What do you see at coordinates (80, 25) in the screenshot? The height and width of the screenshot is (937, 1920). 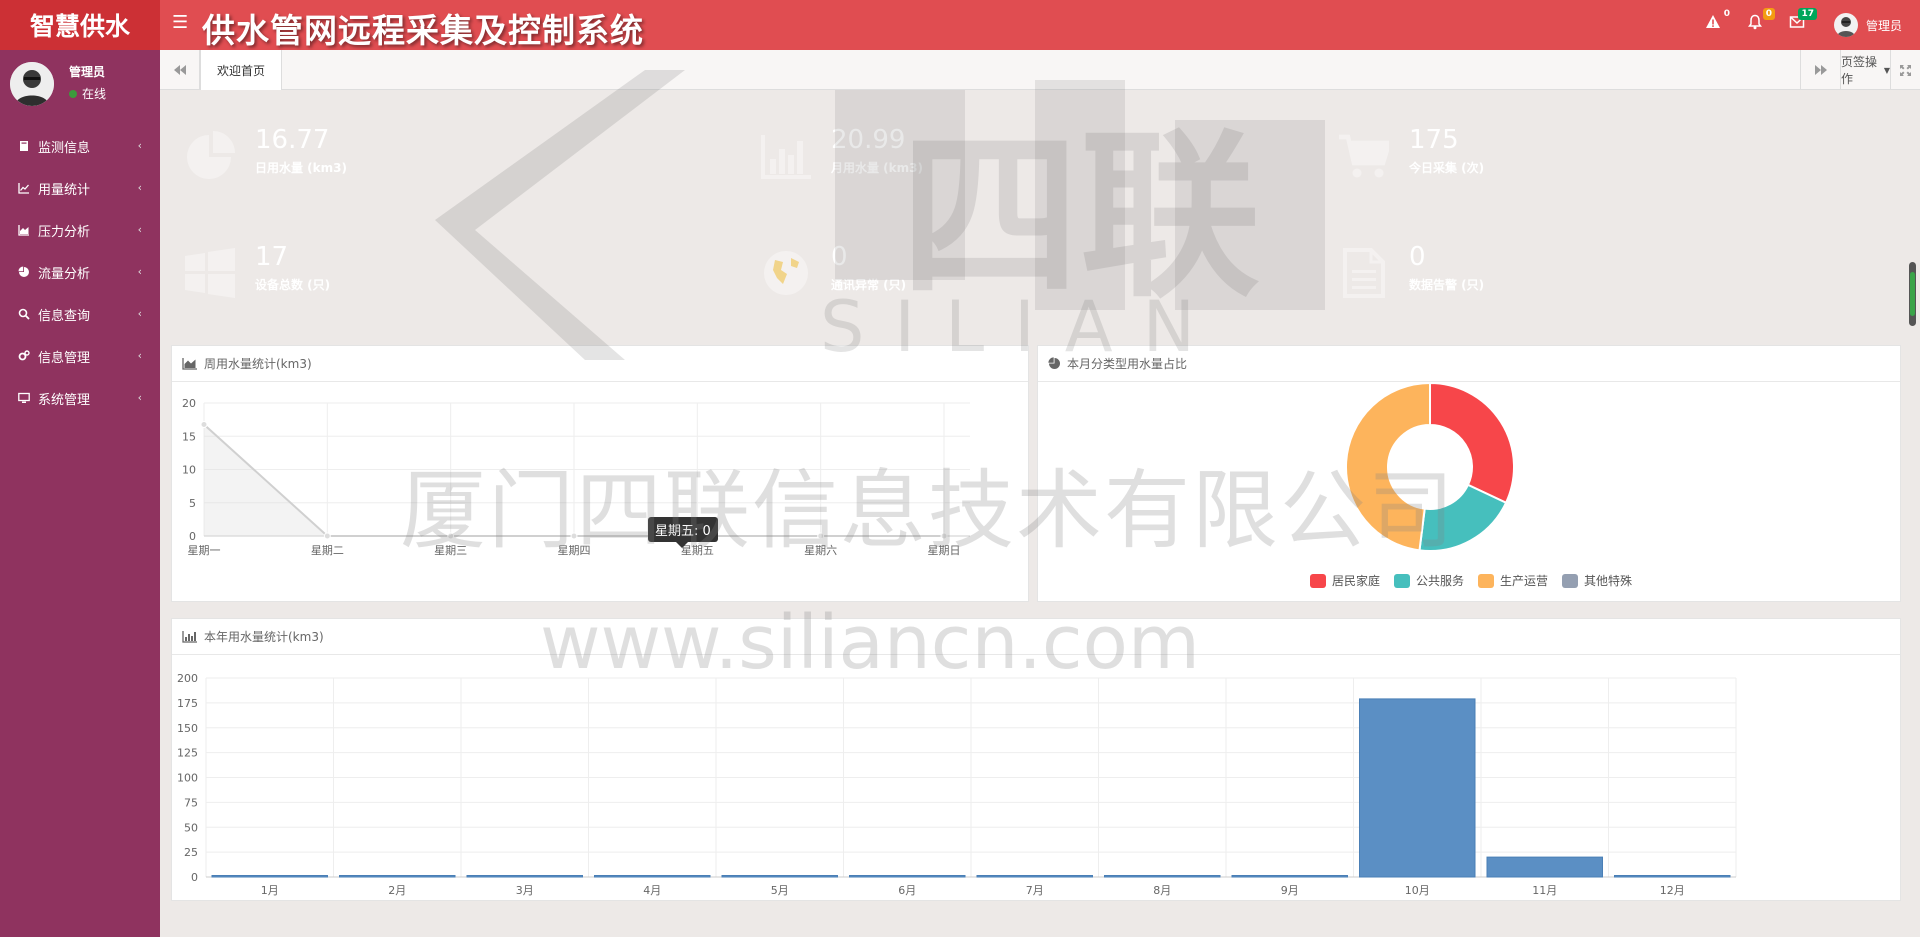 I see `app-logo: 智慧供水` at bounding box center [80, 25].